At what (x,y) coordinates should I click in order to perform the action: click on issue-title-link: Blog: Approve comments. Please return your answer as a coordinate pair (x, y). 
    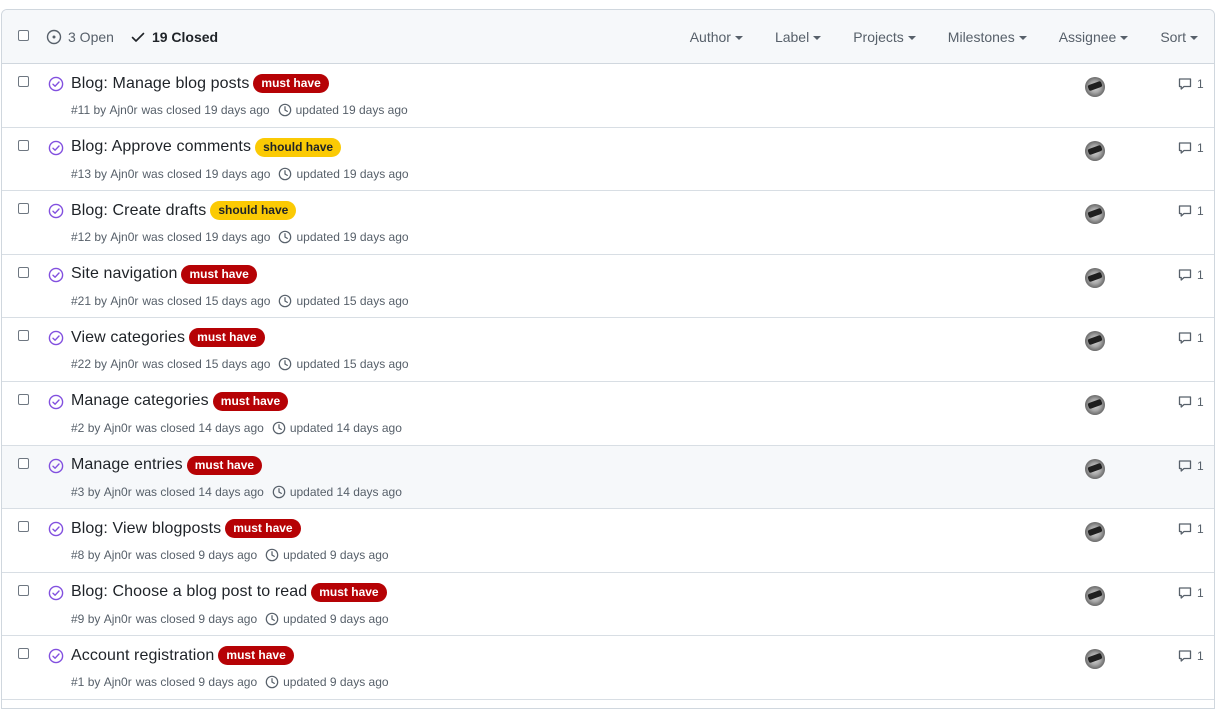
    Looking at the image, I should click on (161, 147).